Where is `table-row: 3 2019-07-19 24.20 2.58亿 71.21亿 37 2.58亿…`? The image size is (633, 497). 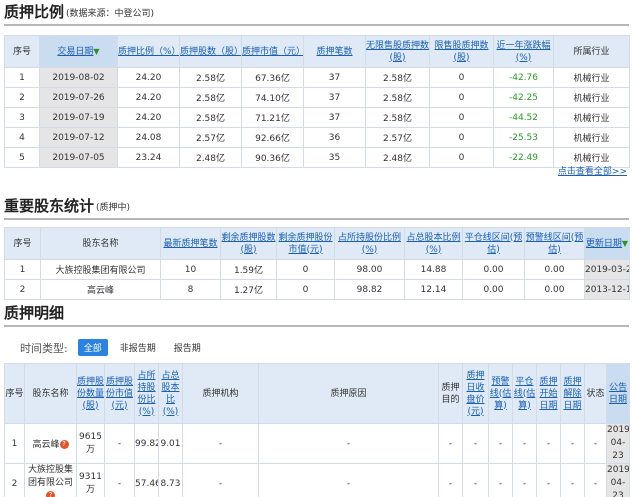
table-row: 3 2019-07-19 24.20 2.58亿 71.21亿 37 2.58亿… is located at coordinates (317, 117).